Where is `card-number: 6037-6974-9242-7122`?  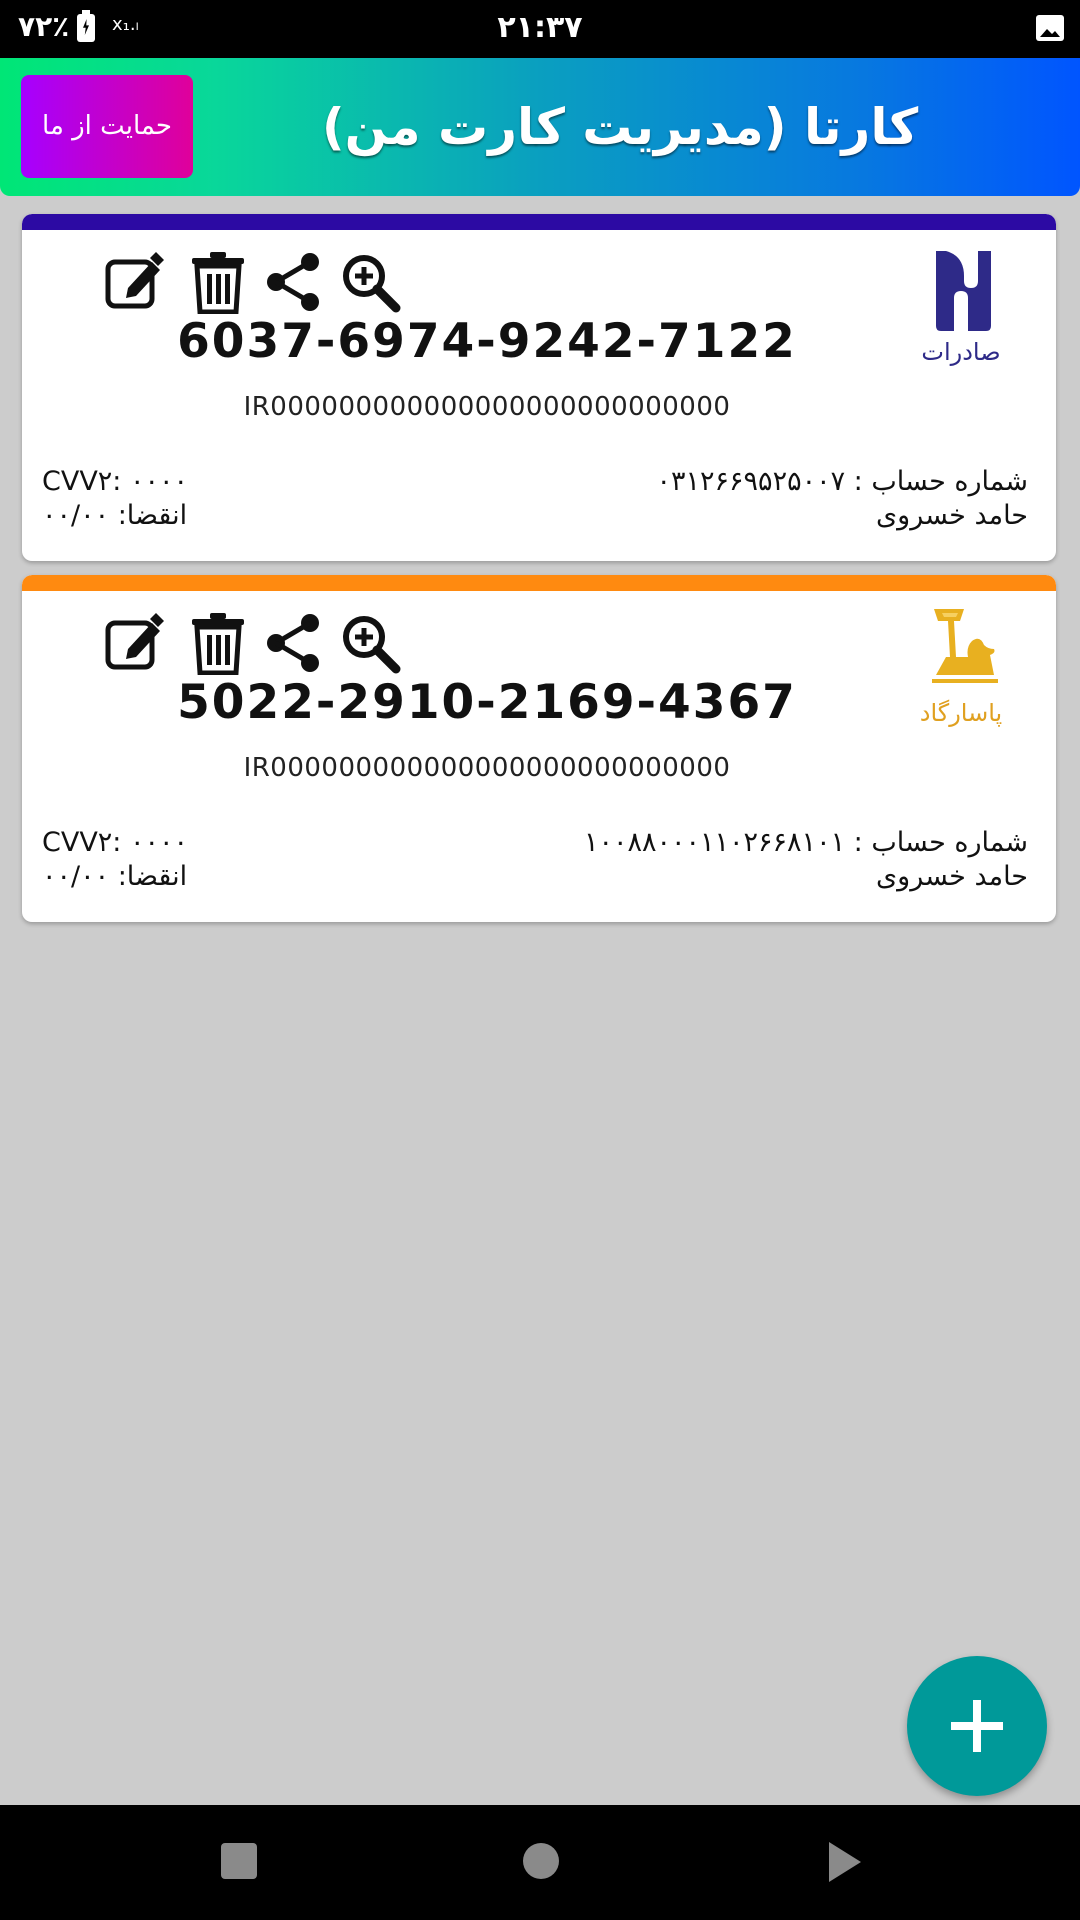 card-number: 6037-6974-9242-7122 is located at coordinates (487, 341).